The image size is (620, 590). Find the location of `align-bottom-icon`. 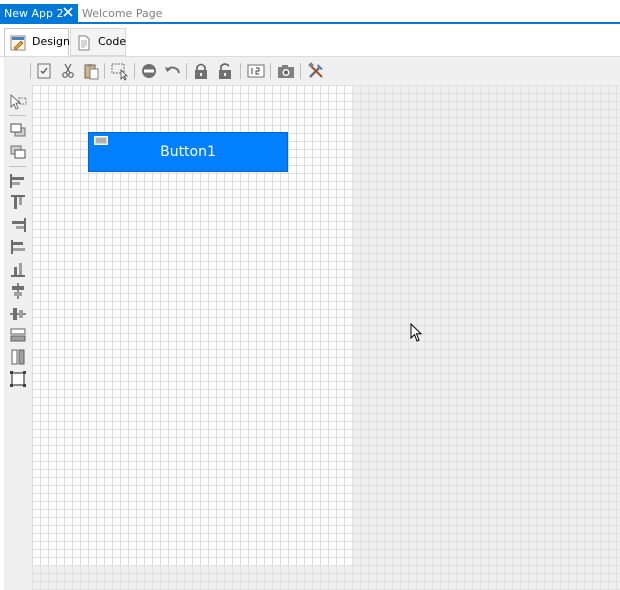

align-bottom-icon is located at coordinates (18, 269).